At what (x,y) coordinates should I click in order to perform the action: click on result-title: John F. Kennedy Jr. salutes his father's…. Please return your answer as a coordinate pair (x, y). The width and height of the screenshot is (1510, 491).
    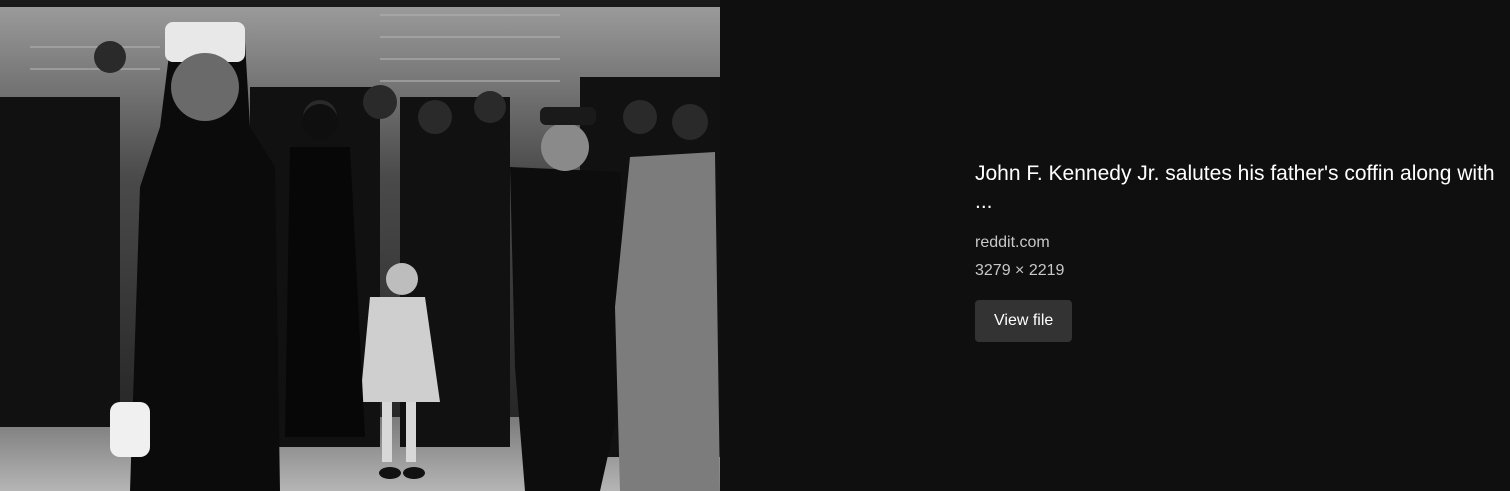
    Looking at the image, I should click on (1242, 188).